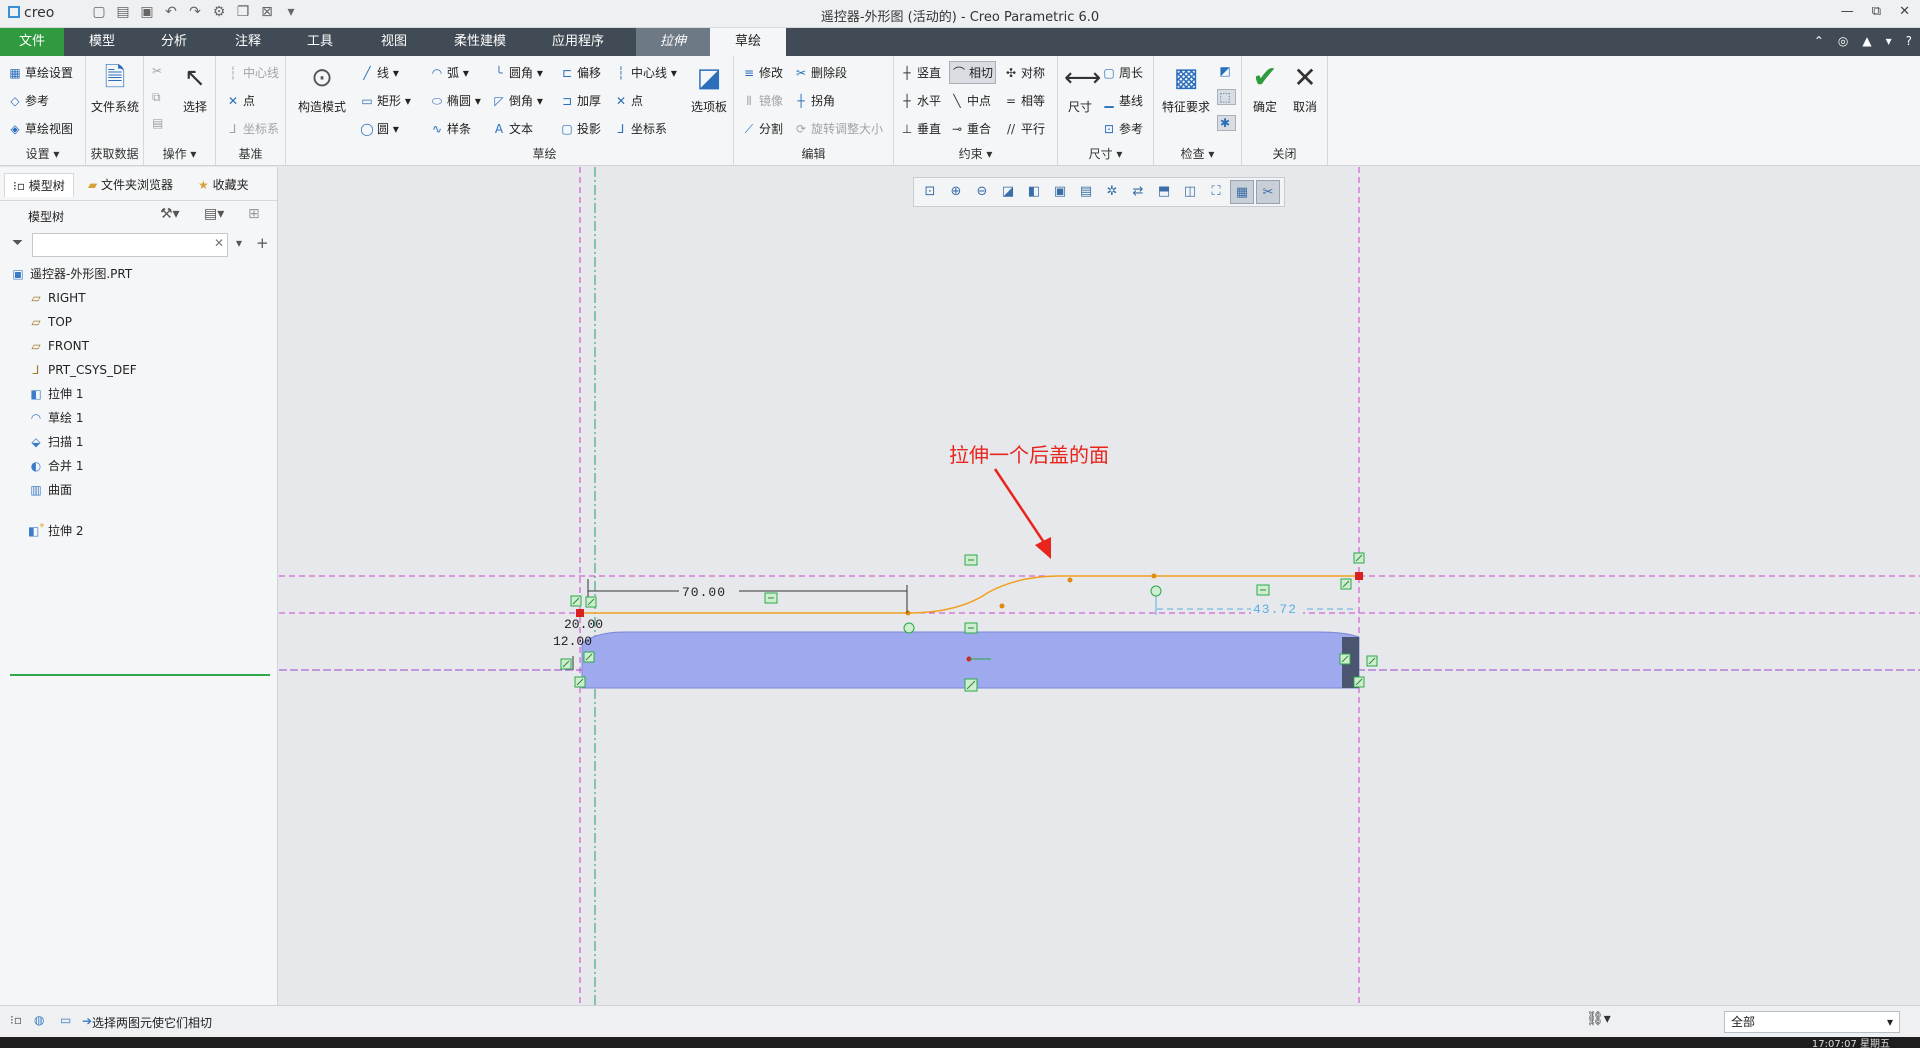 Image resolution: width=1920 pixels, height=1048 pixels. Describe the element at coordinates (762, 128) in the screenshot. I see `divide-button: ⟋ 分割` at that location.